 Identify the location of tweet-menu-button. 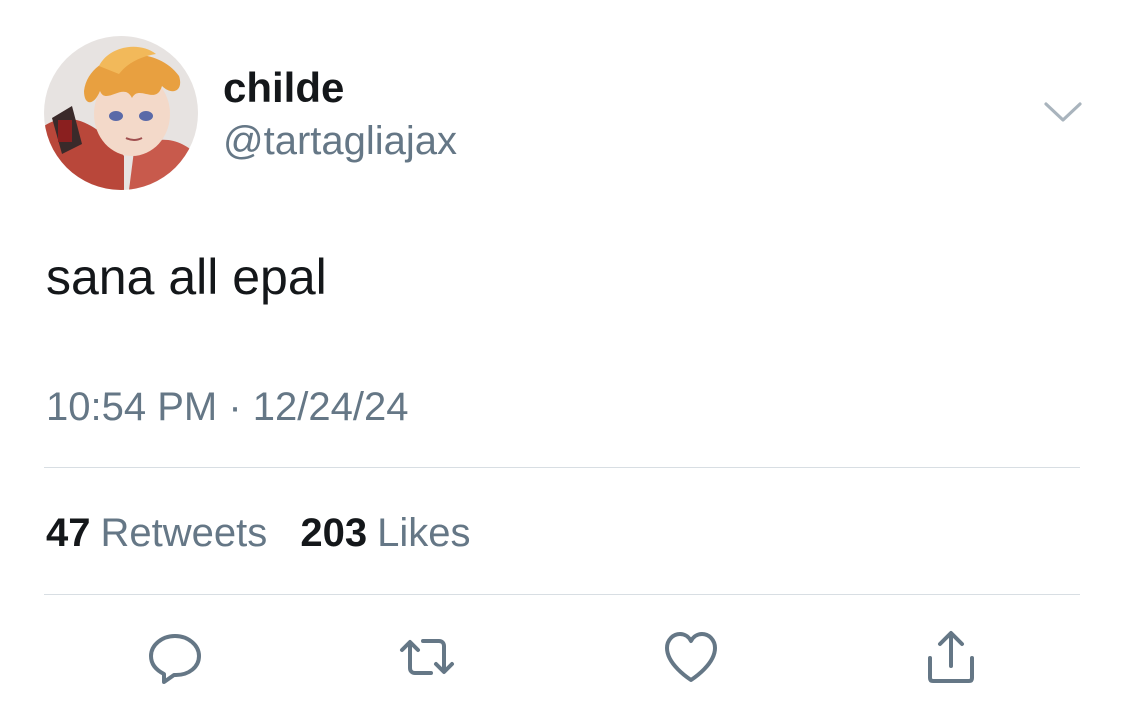
(1063, 111).